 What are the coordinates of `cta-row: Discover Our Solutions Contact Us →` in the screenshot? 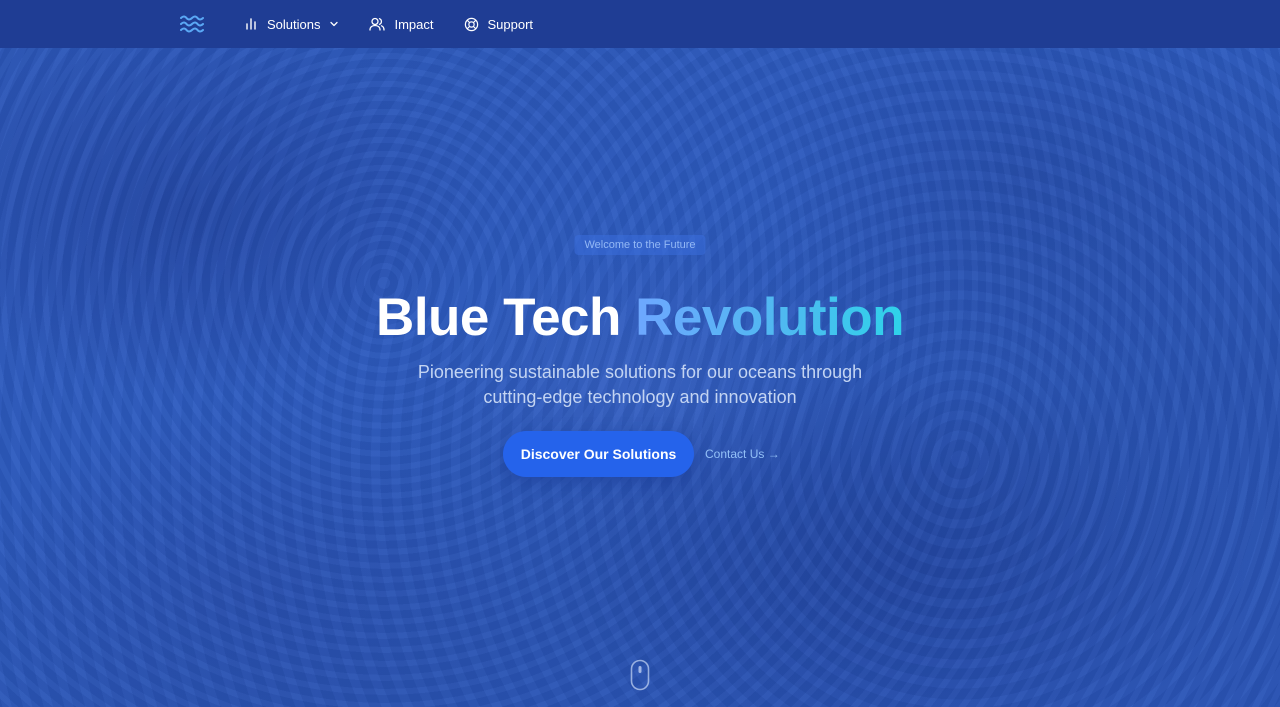 It's located at (641, 454).